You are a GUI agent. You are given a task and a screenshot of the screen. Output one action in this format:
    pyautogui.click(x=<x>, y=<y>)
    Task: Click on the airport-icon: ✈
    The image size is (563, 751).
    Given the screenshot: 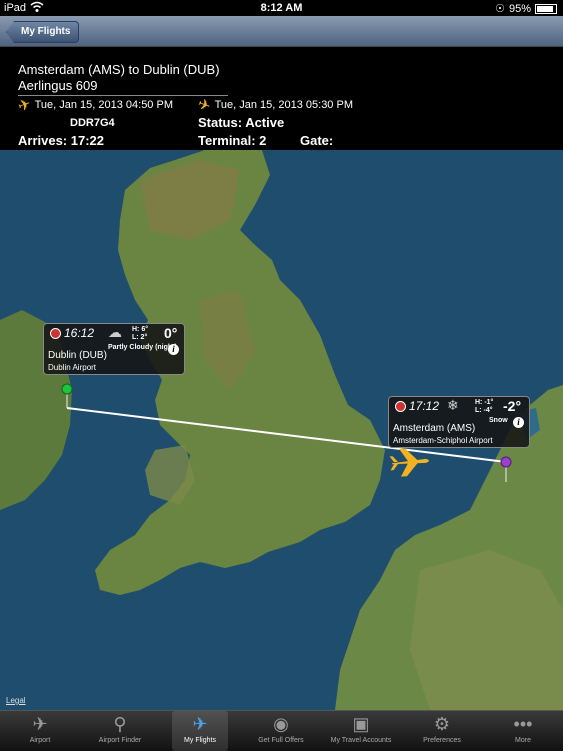 What is the action you would take?
    pyautogui.click(x=40, y=724)
    